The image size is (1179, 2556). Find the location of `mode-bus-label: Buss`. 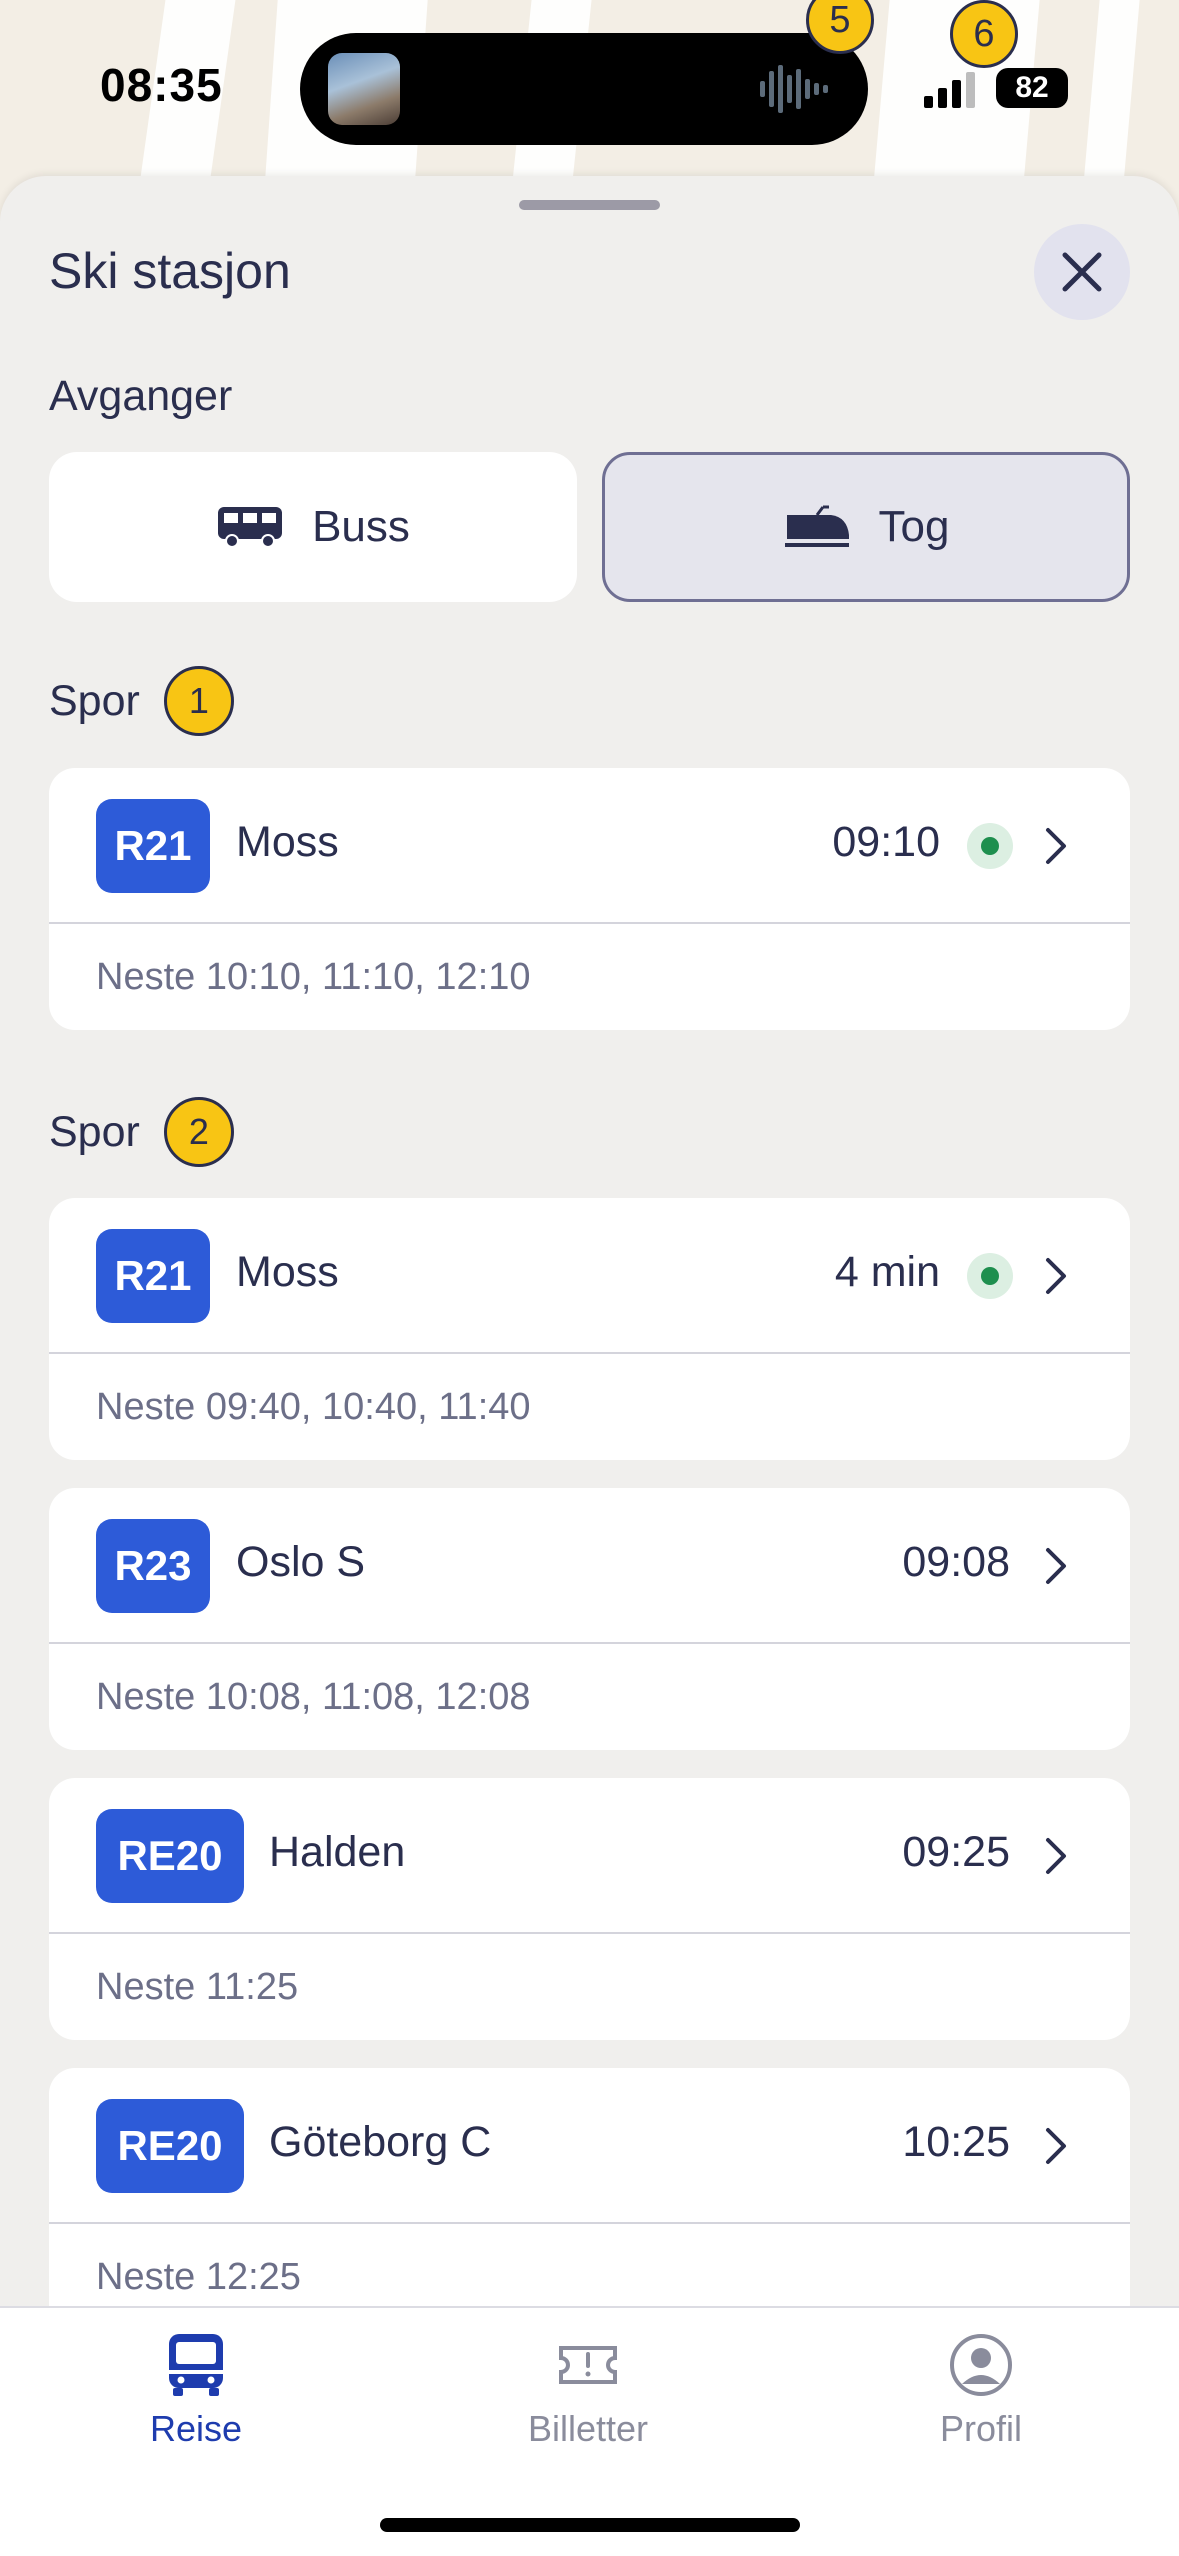

mode-bus-label: Buss is located at coordinates (361, 526).